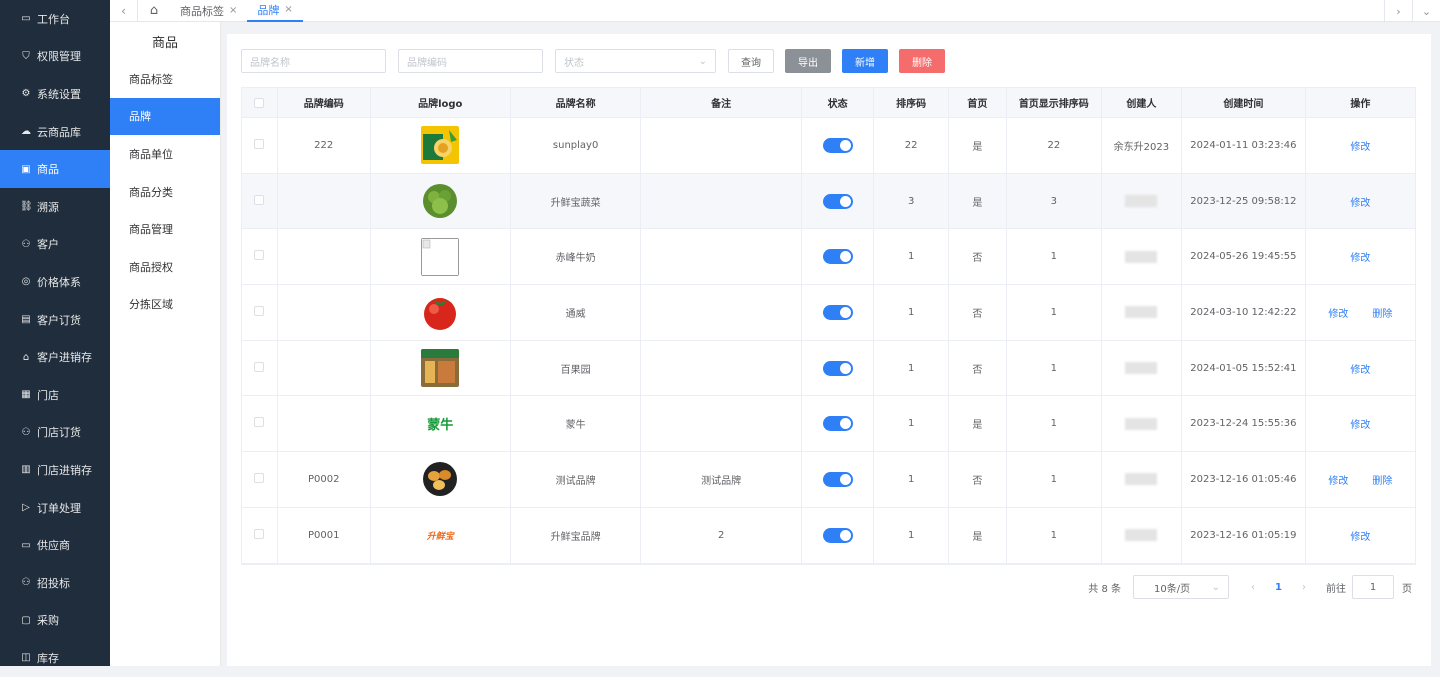 The image size is (1440, 677). I want to click on home-icon: ⌂, so click(154, 11).